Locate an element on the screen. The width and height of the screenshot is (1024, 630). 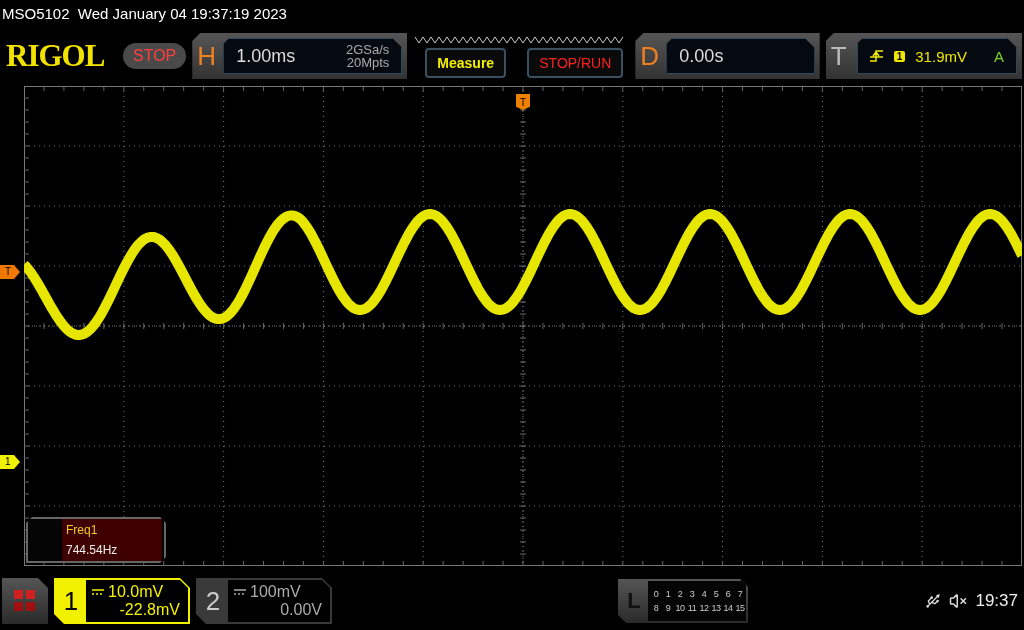
logic-bit: 6 is located at coordinates (728, 594).